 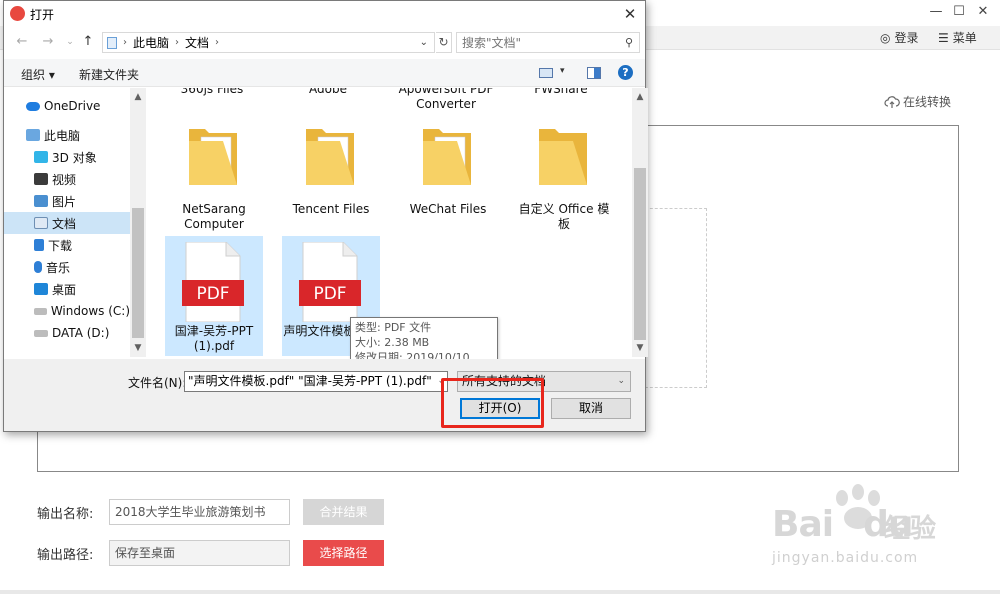 I want to click on online-convert-link: 在线转换, so click(x=917, y=101).